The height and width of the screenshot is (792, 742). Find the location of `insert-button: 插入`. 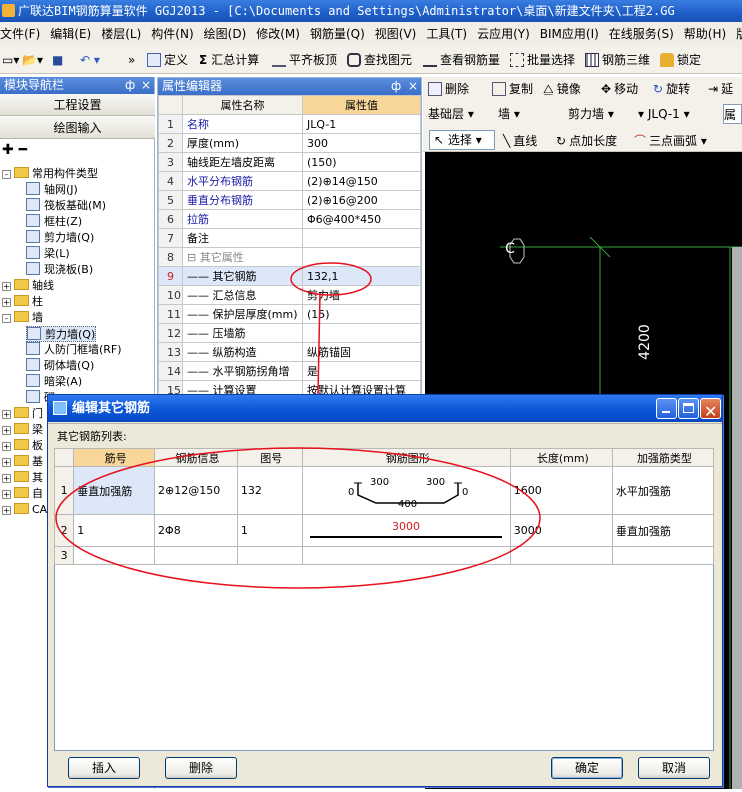

insert-button: 插入 is located at coordinates (104, 768).